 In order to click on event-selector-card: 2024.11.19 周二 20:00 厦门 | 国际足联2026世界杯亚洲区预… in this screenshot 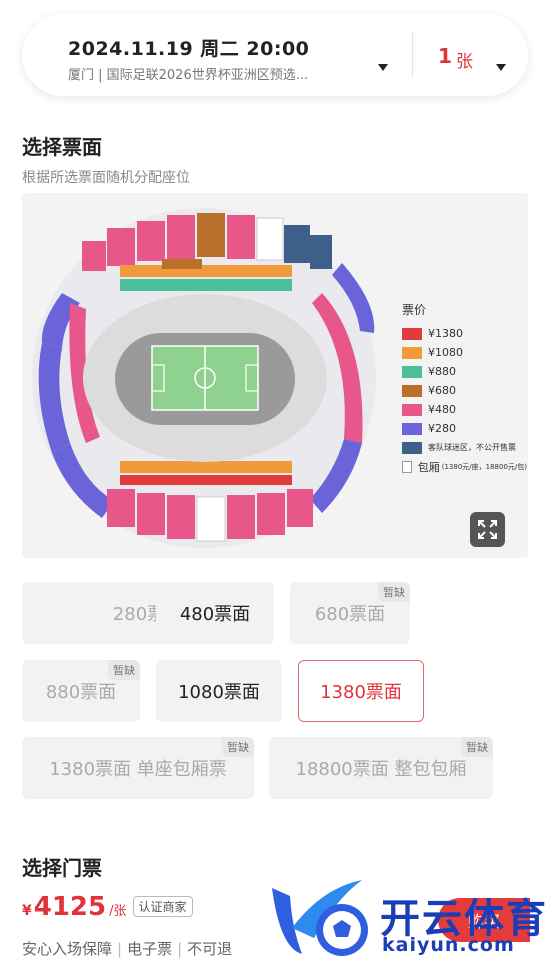, I will do `click(275, 55)`.